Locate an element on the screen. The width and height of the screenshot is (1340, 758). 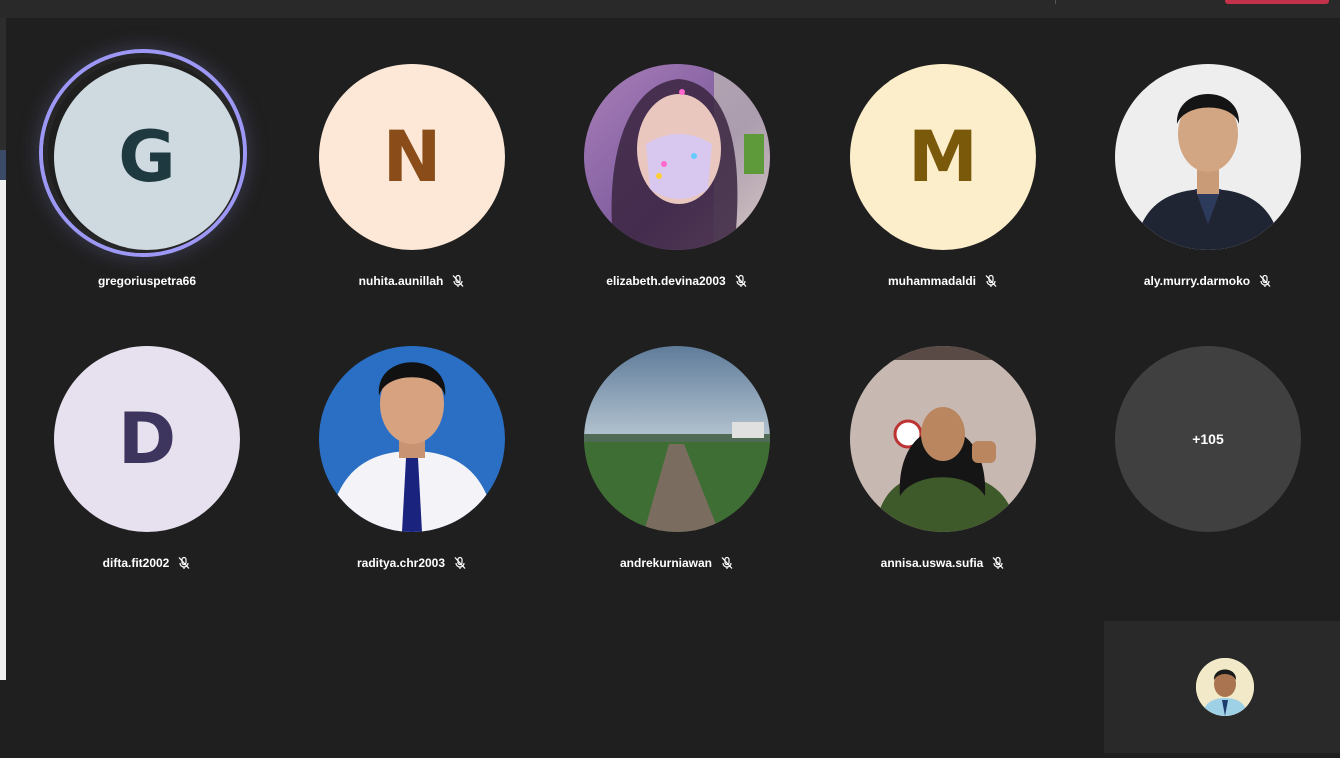
more-participants-count: +105 is located at coordinates (1208, 439).